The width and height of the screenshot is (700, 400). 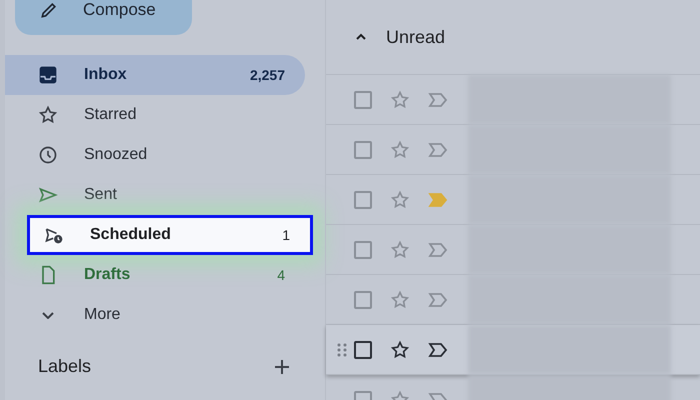 I want to click on chevron-down-icon, so click(x=48, y=315).